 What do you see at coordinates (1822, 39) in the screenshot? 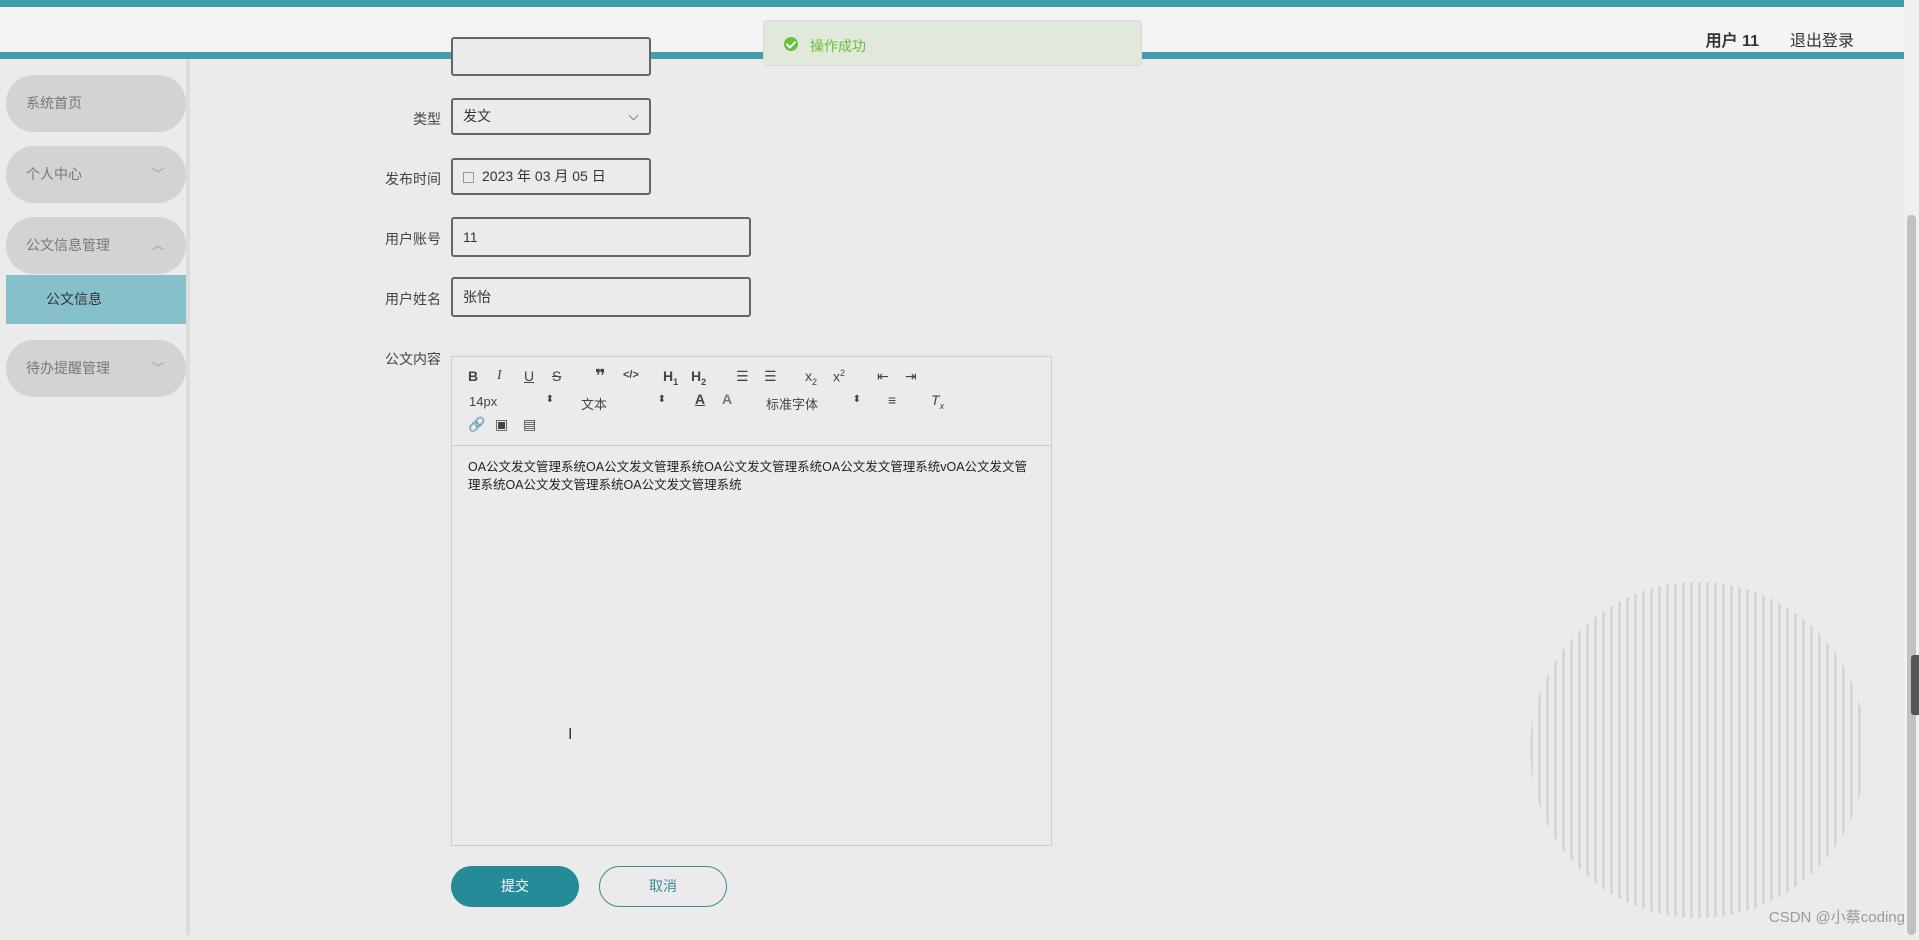
I see `logout-link: 退出登录` at bounding box center [1822, 39].